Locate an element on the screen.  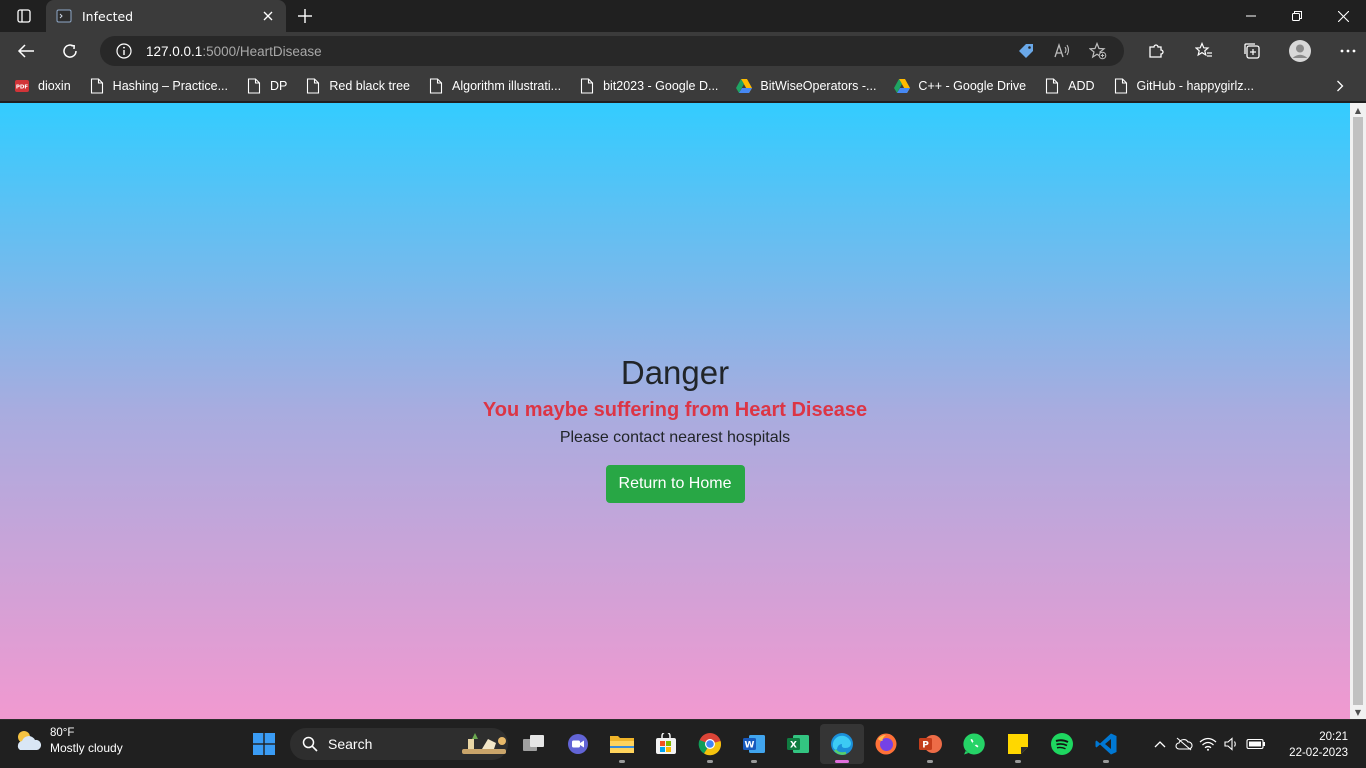
bookmark-item: C++ - Google Drive is located at coordinates (964, 86).